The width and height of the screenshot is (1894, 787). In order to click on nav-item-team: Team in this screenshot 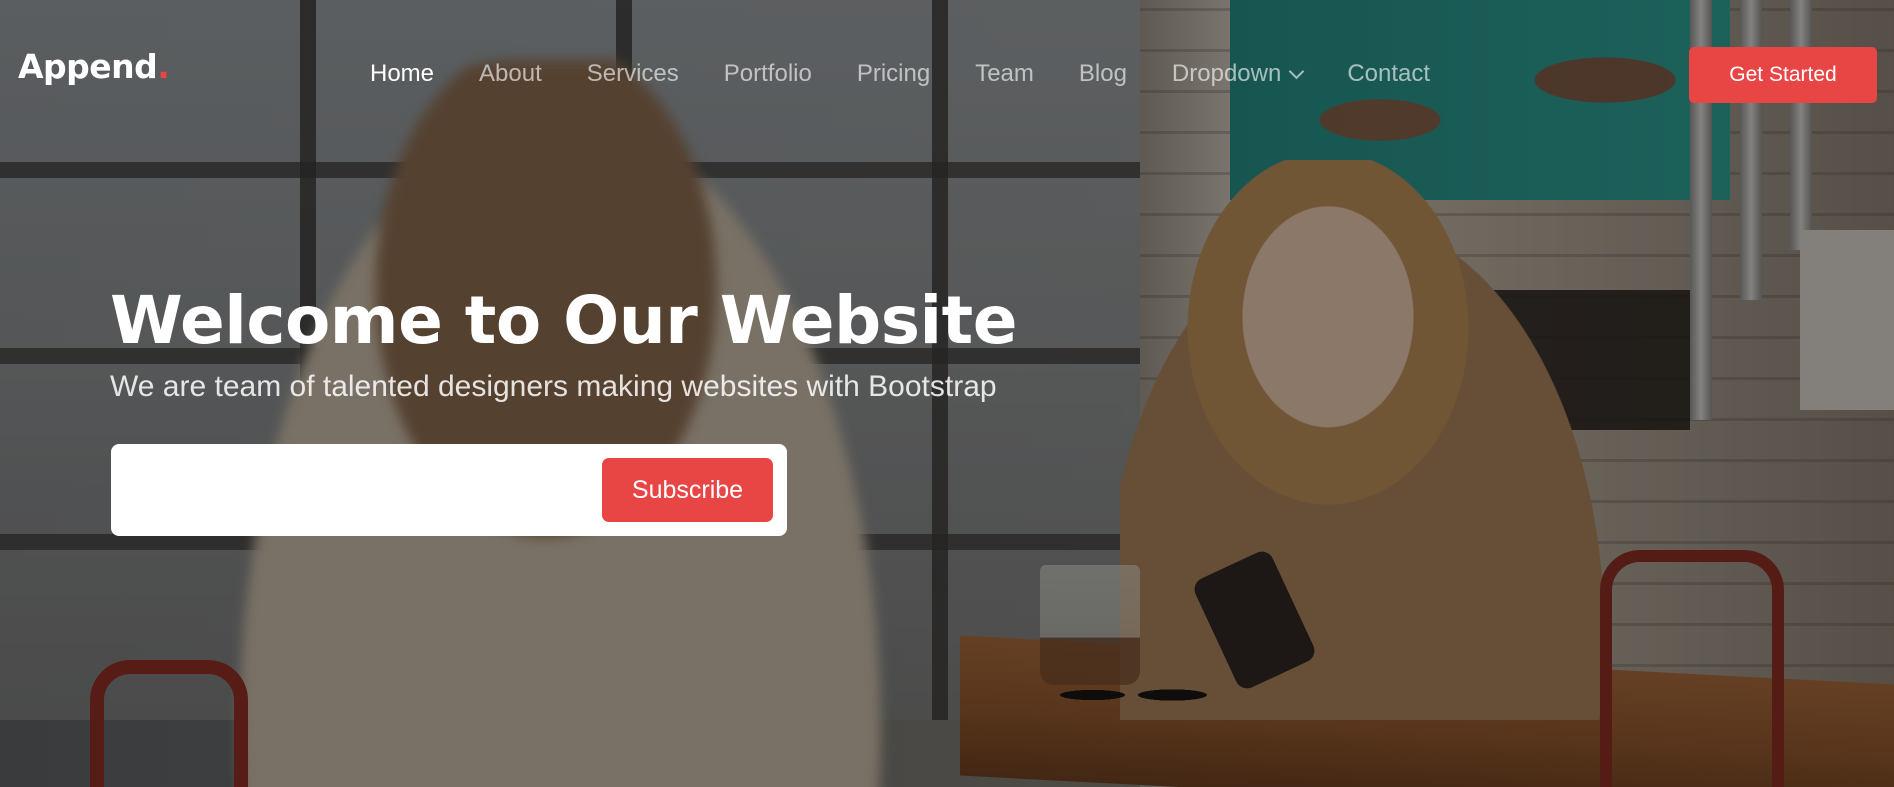, I will do `click(1004, 74)`.